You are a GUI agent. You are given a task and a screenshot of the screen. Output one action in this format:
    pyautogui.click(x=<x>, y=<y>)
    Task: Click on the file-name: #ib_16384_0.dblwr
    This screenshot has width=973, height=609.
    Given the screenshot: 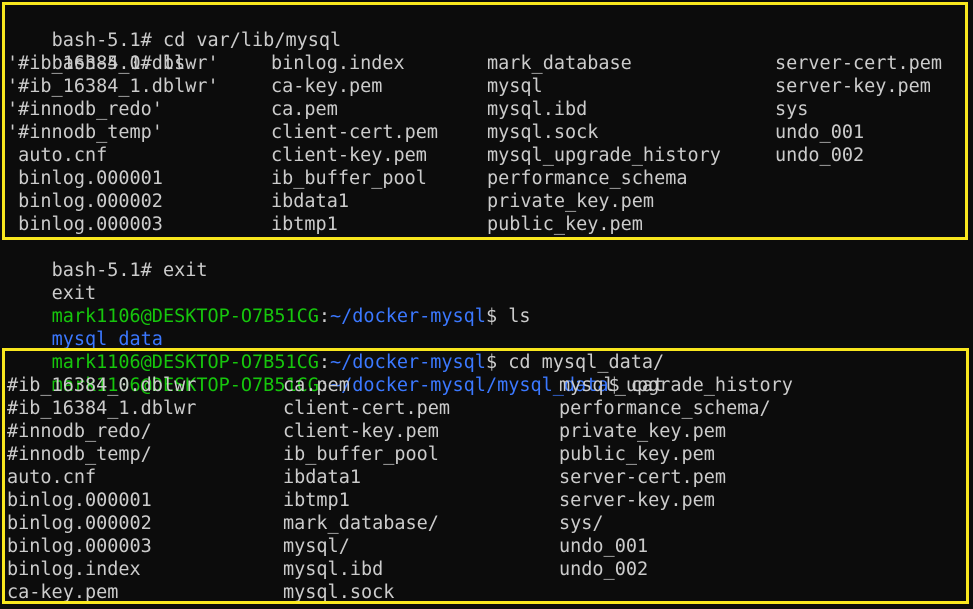 What is the action you would take?
    pyautogui.click(x=102, y=385)
    